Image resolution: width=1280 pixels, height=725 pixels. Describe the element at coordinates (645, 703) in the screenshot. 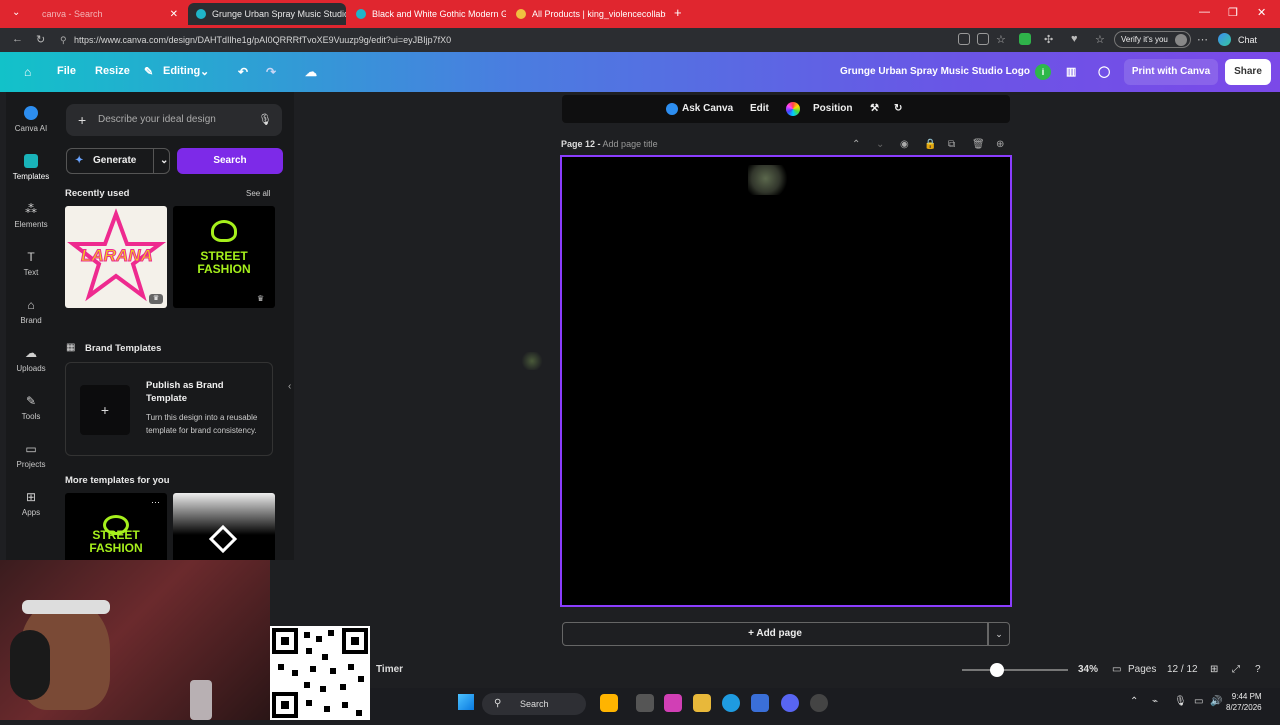

I see `task-view-icon` at that location.